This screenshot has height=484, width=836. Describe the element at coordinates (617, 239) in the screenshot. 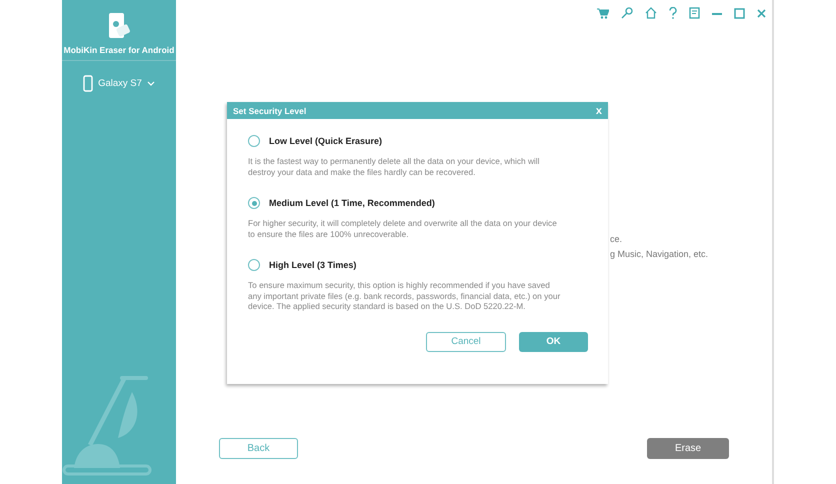

I see `description-text: ce.` at that location.